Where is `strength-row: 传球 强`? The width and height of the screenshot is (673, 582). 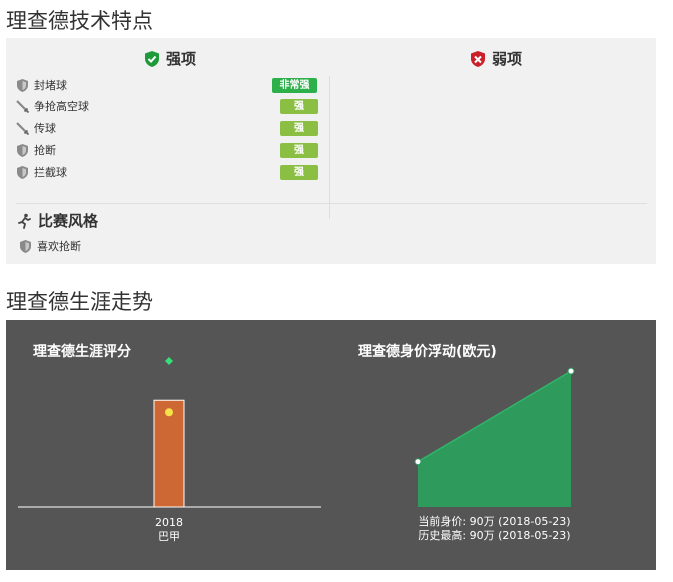 strength-row: 传球 强 is located at coordinates (167, 128).